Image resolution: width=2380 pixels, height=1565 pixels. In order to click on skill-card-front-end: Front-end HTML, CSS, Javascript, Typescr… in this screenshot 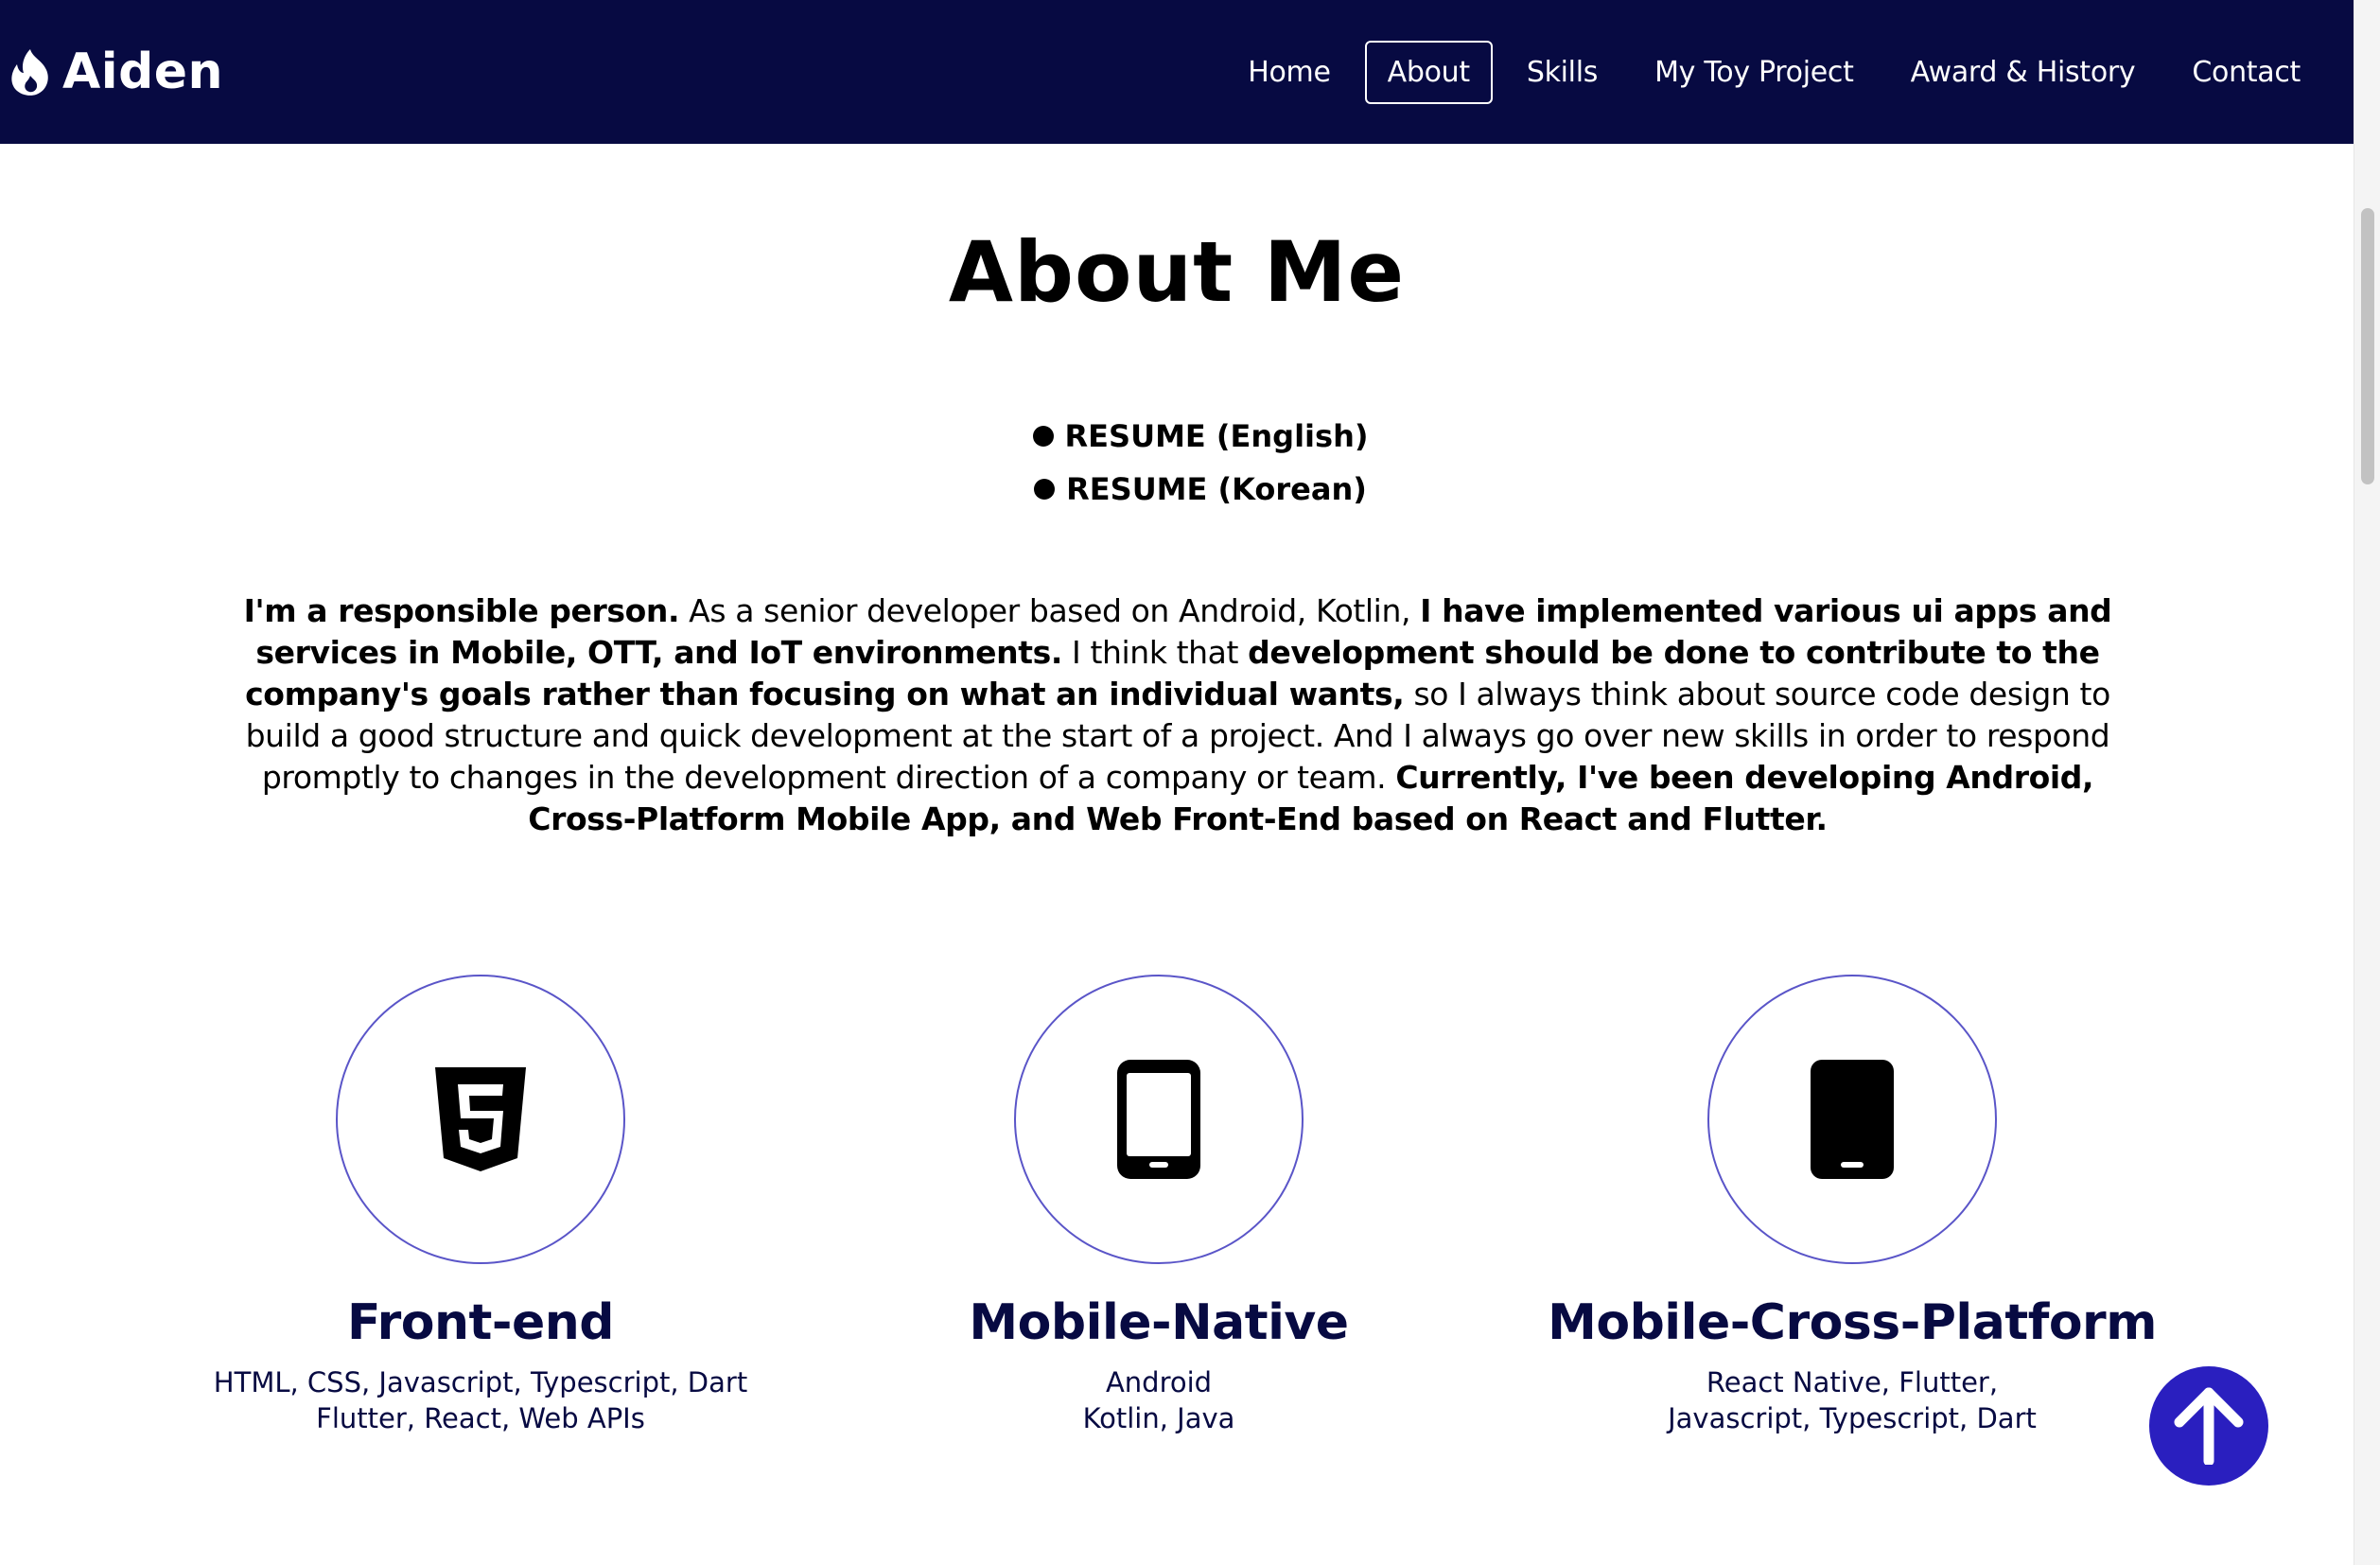, I will do `click(480, 1205)`.